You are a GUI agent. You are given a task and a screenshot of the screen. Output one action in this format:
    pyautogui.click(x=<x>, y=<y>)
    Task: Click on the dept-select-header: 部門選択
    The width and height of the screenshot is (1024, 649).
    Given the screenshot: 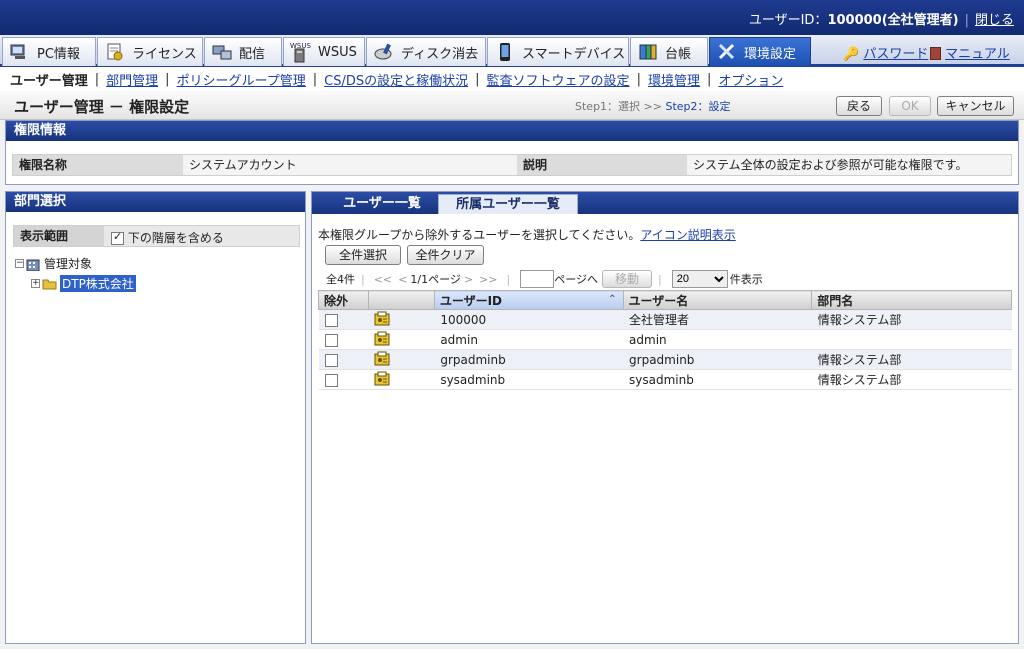 What is the action you would take?
    pyautogui.click(x=155, y=202)
    